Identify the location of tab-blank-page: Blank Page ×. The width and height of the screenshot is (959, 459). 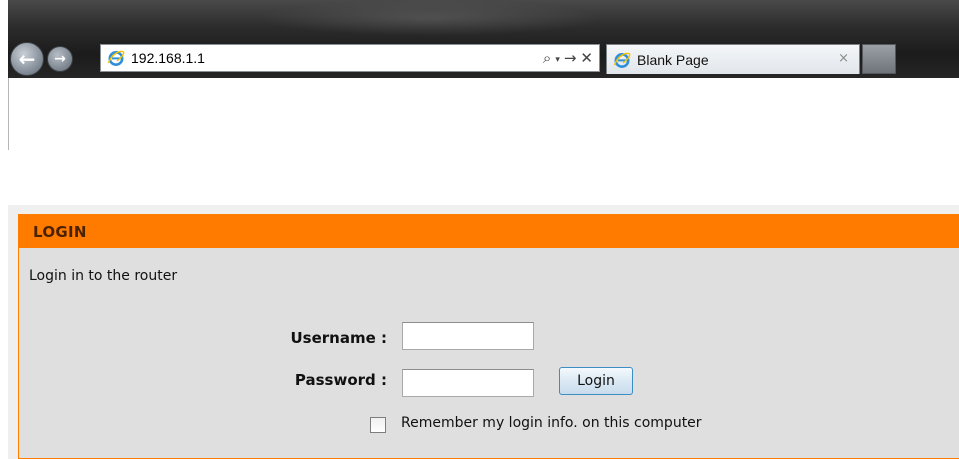
(733, 59).